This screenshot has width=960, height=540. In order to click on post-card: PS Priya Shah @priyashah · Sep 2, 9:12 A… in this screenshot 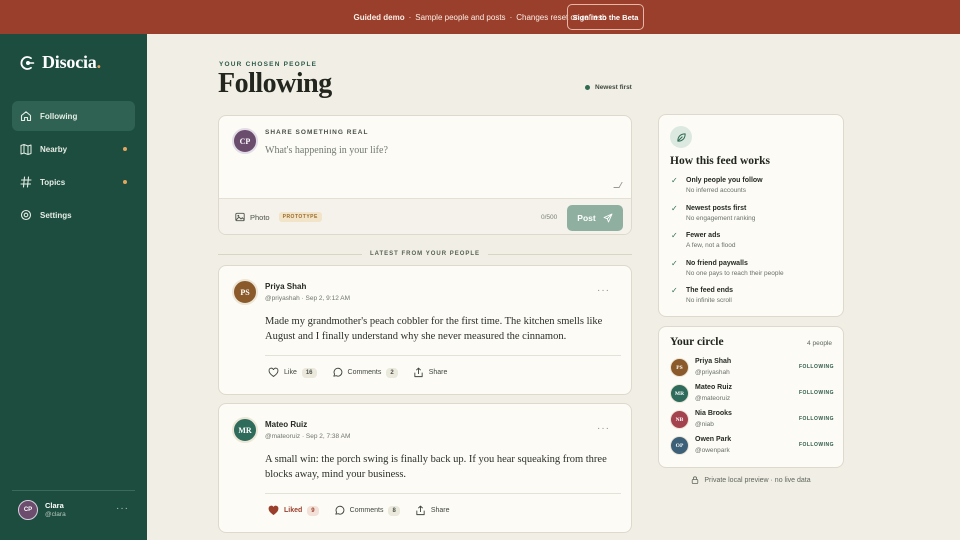, I will do `click(425, 330)`.